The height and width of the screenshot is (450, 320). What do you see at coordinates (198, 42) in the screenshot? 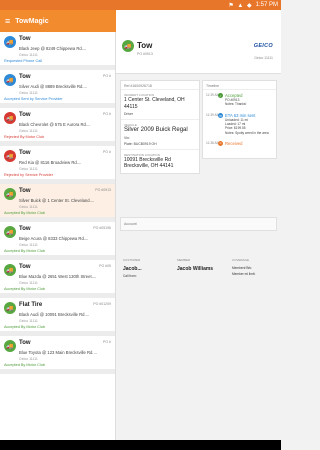
I see `detail-header: 🚚 Tow PO #0913 GEICO Geico 11111` at bounding box center [198, 42].